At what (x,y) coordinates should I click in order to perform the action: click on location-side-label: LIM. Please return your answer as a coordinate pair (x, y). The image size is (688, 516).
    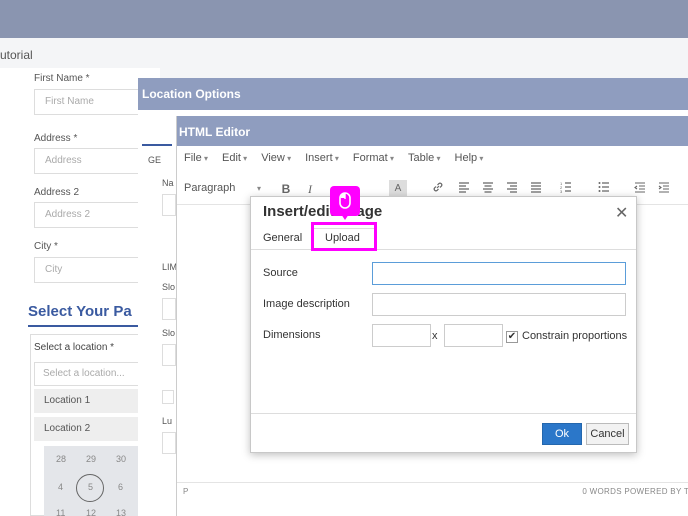
    Looking at the image, I should click on (170, 267).